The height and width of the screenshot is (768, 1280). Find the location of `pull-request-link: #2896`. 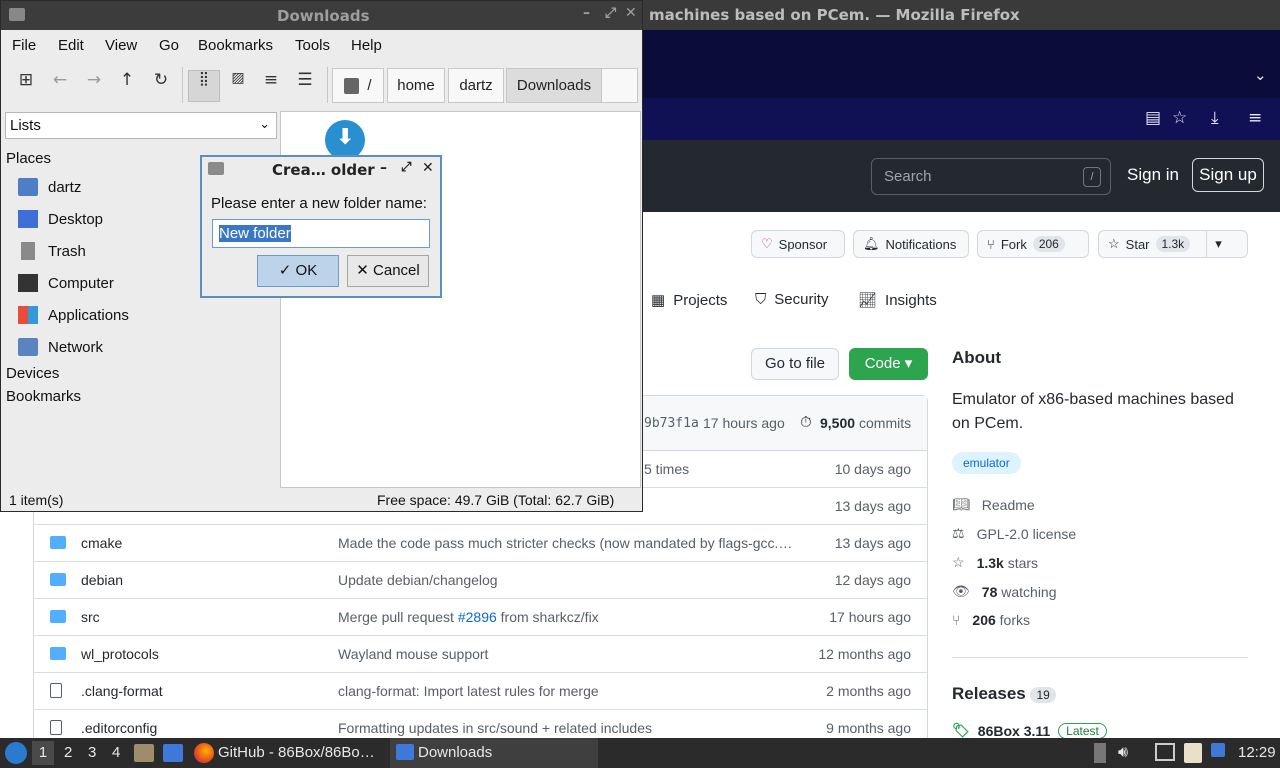

pull-request-link: #2896 is located at coordinates (477, 617).